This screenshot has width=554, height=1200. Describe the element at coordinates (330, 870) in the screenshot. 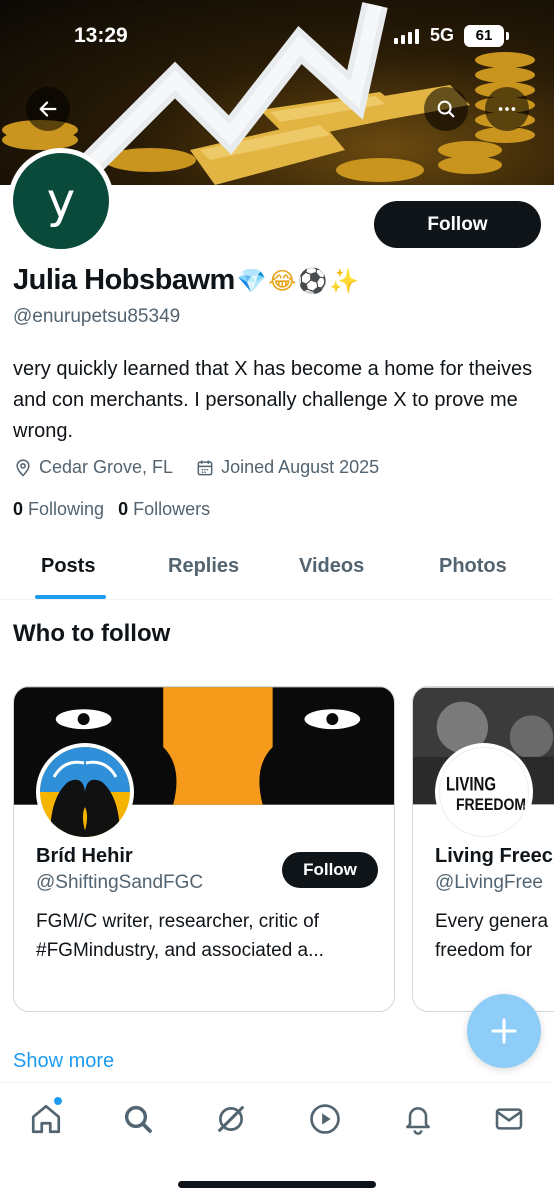

I see `card-follow-button: Follow` at that location.